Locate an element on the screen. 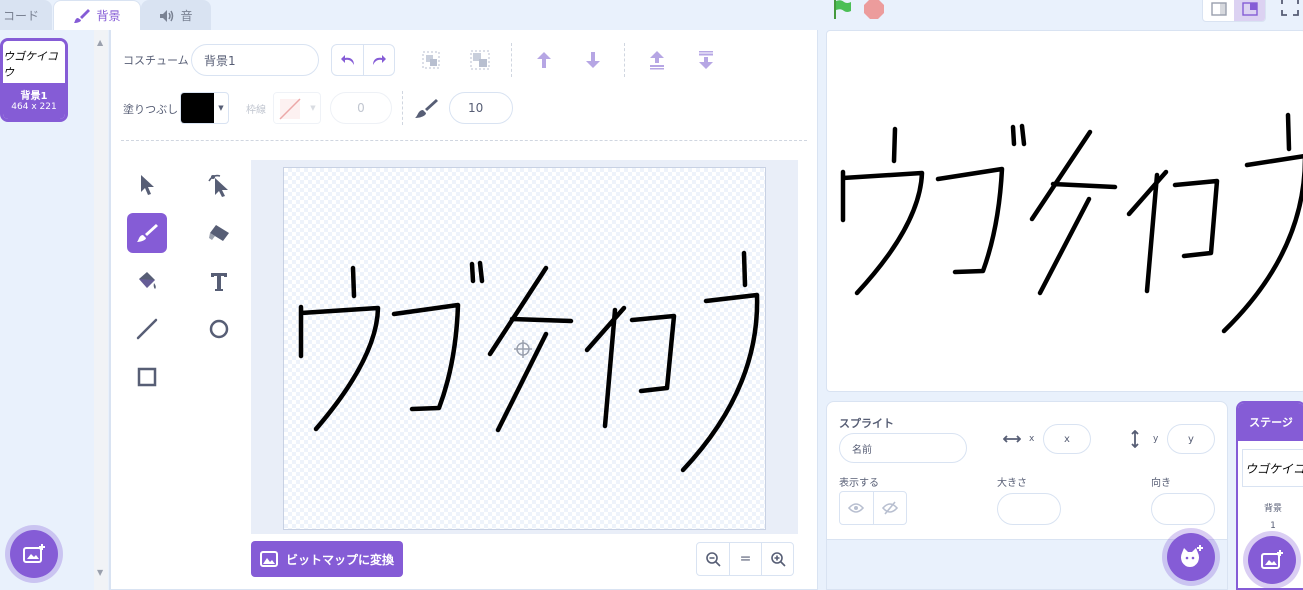 This screenshot has width=1303, height=590. y-input: y is located at coordinates (1191, 439).